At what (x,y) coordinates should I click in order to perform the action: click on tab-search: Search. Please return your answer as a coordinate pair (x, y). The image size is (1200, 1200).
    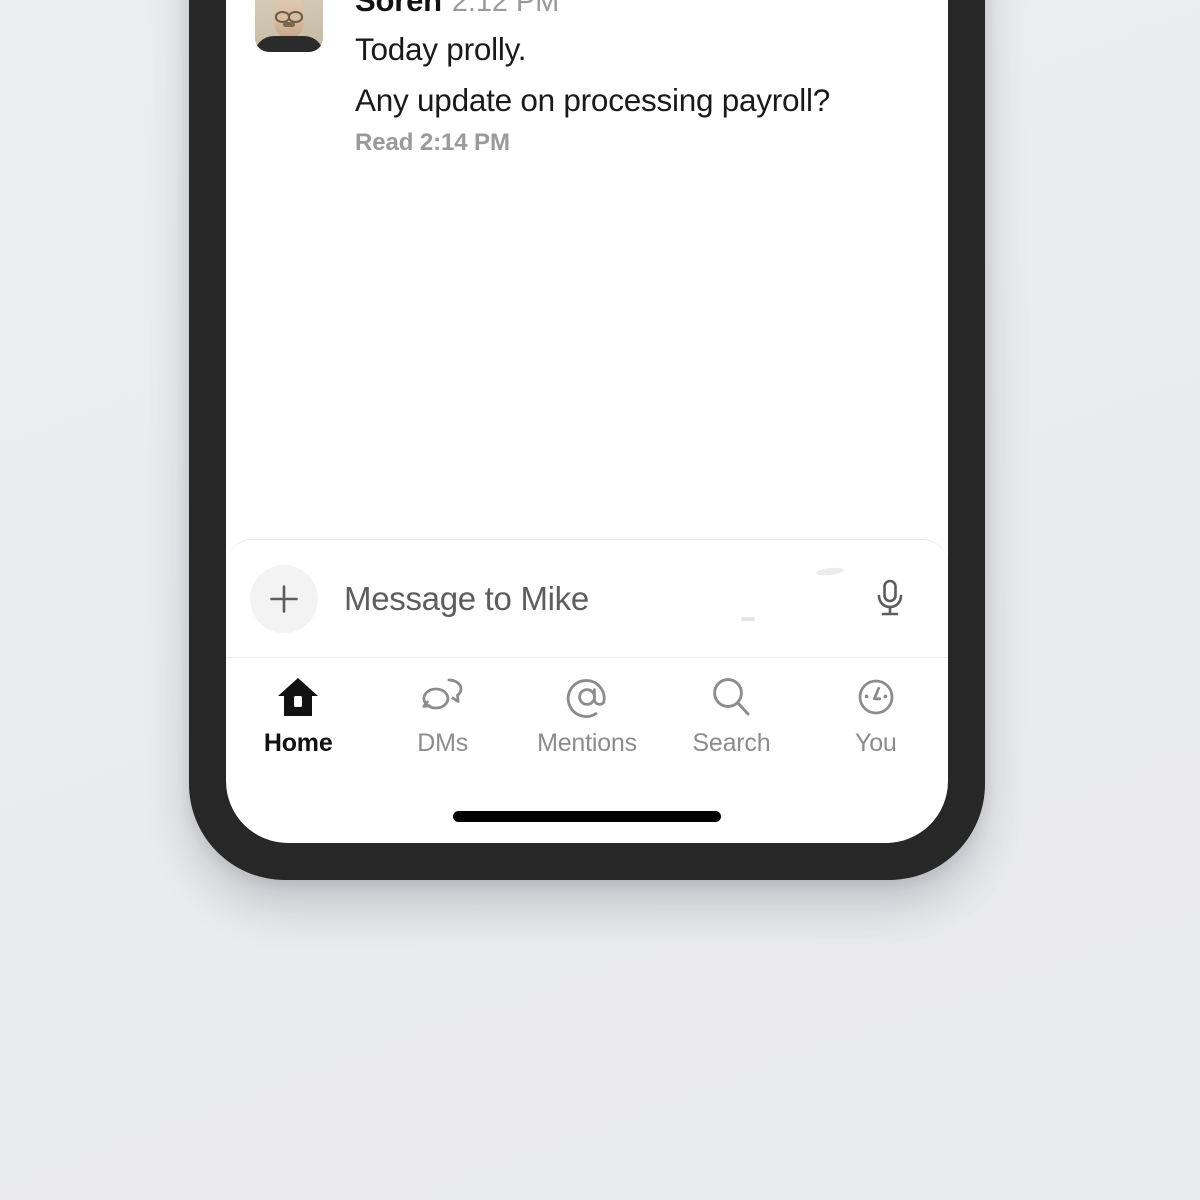
    Looking at the image, I should click on (731, 716).